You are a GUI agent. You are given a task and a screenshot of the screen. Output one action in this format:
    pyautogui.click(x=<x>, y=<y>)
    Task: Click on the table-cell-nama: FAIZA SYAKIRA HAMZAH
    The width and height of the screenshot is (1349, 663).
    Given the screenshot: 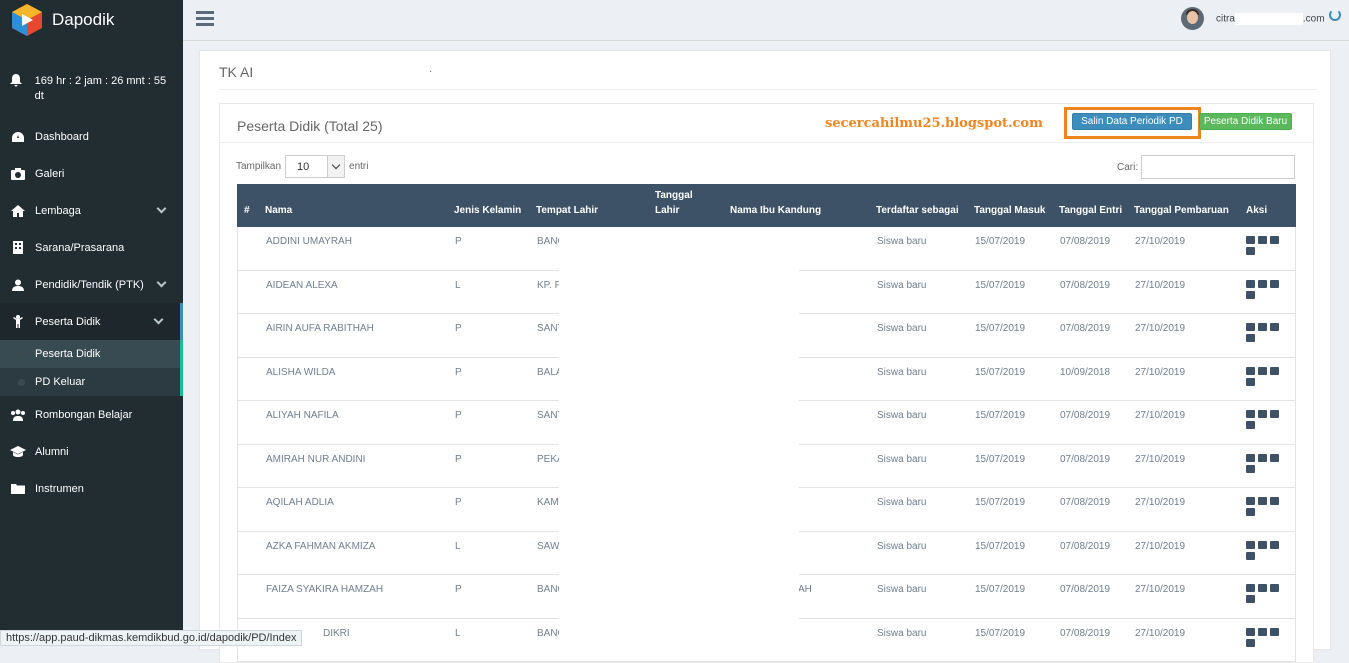 What is the action you would take?
    pyautogui.click(x=324, y=589)
    